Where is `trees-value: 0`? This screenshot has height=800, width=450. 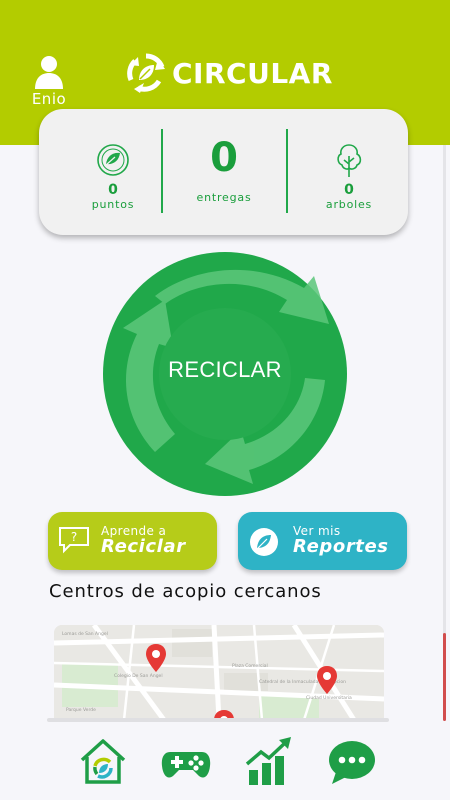
trees-value: 0 is located at coordinates (349, 190).